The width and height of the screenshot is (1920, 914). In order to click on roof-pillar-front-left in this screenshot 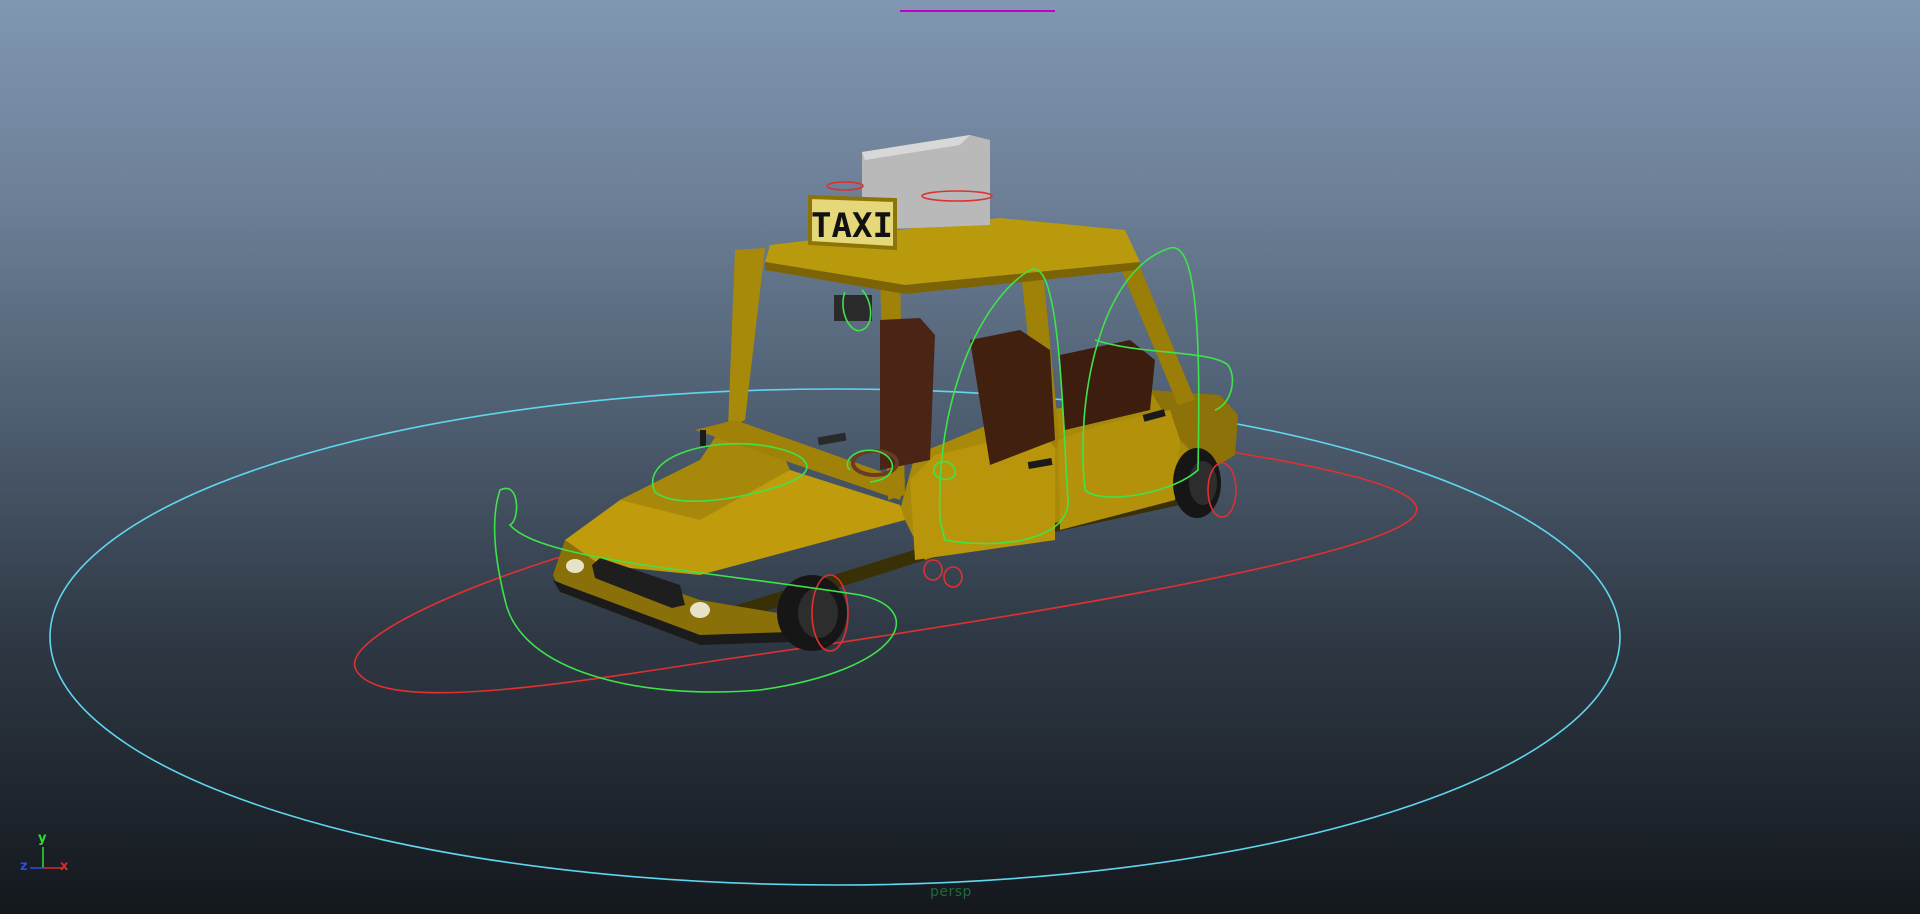, I will do `click(746, 338)`.